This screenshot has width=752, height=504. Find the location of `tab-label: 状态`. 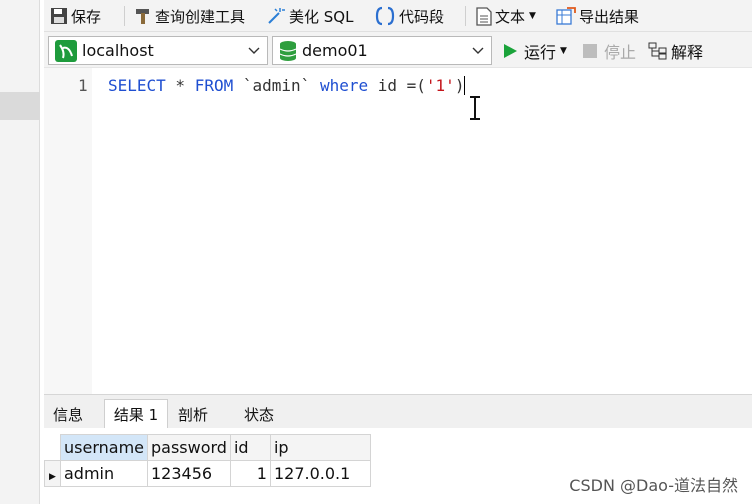

tab-label: 状态 is located at coordinates (258, 414).